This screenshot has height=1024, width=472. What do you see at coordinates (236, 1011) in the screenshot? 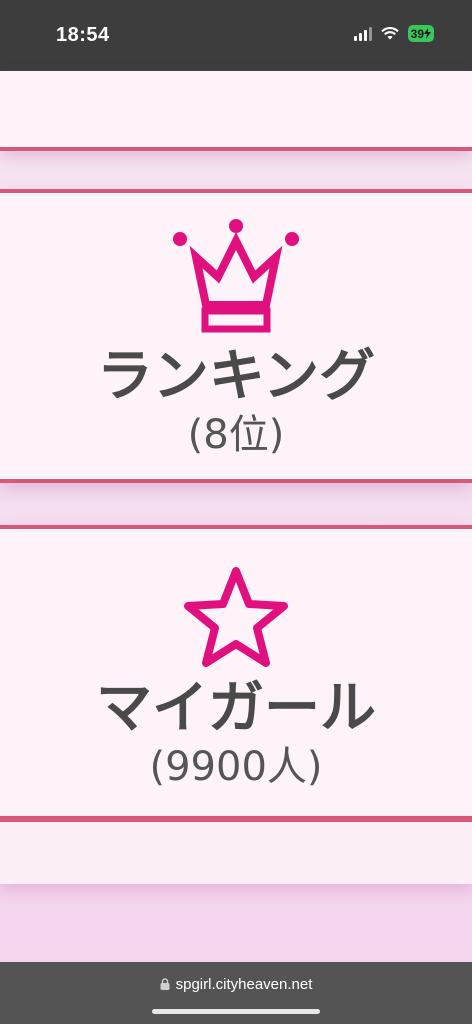
I see `home-indicator` at bounding box center [236, 1011].